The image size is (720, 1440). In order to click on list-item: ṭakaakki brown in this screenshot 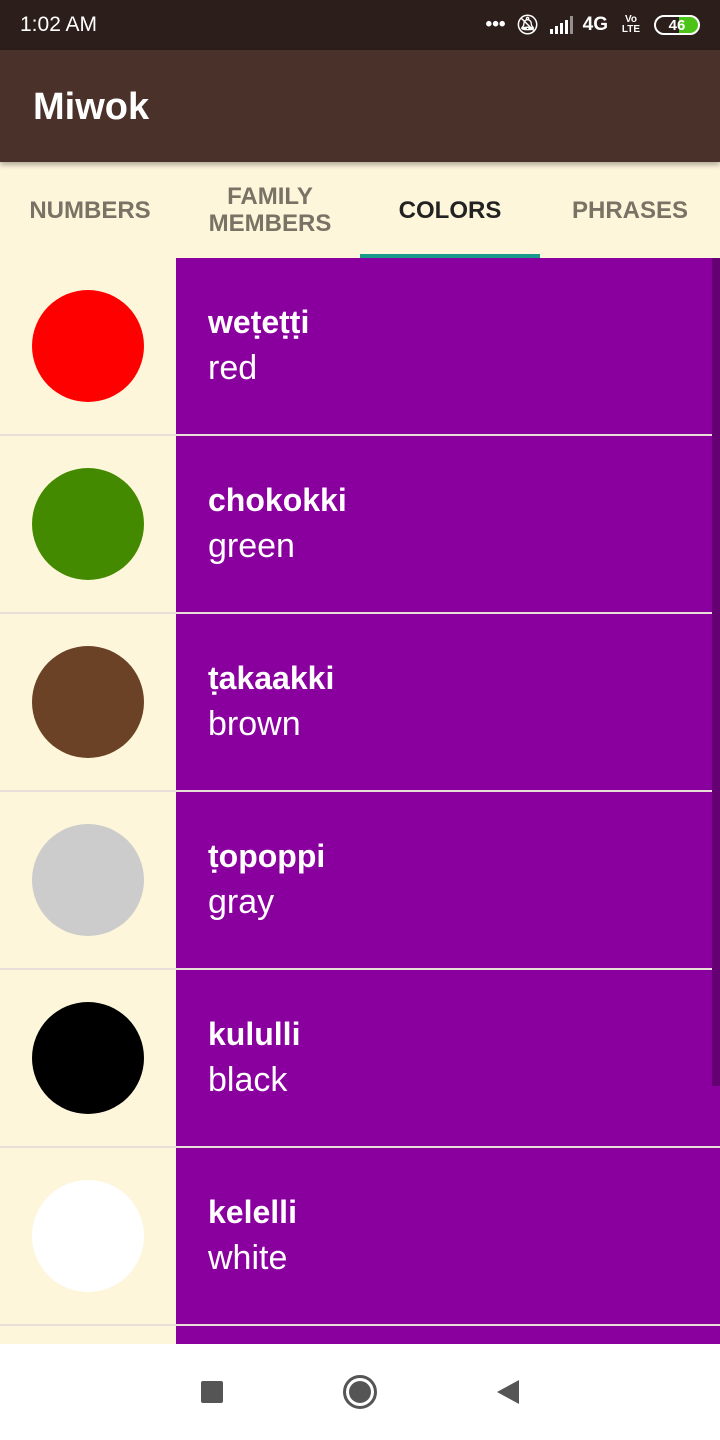, I will do `click(360, 703)`.